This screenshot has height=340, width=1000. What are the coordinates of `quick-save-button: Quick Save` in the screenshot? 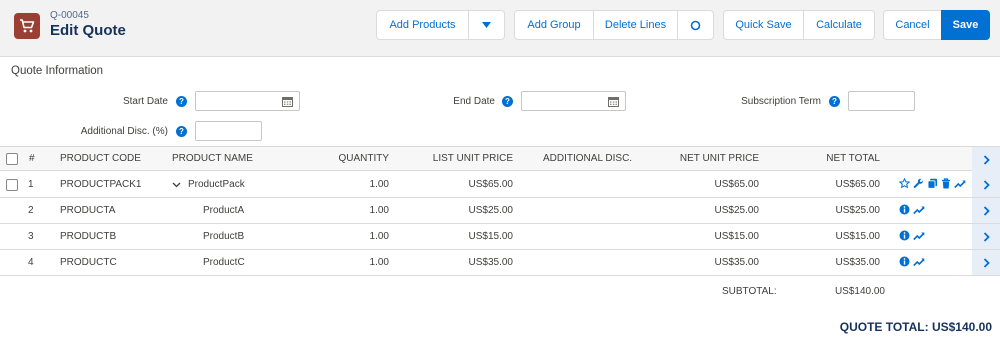 It's located at (763, 25).